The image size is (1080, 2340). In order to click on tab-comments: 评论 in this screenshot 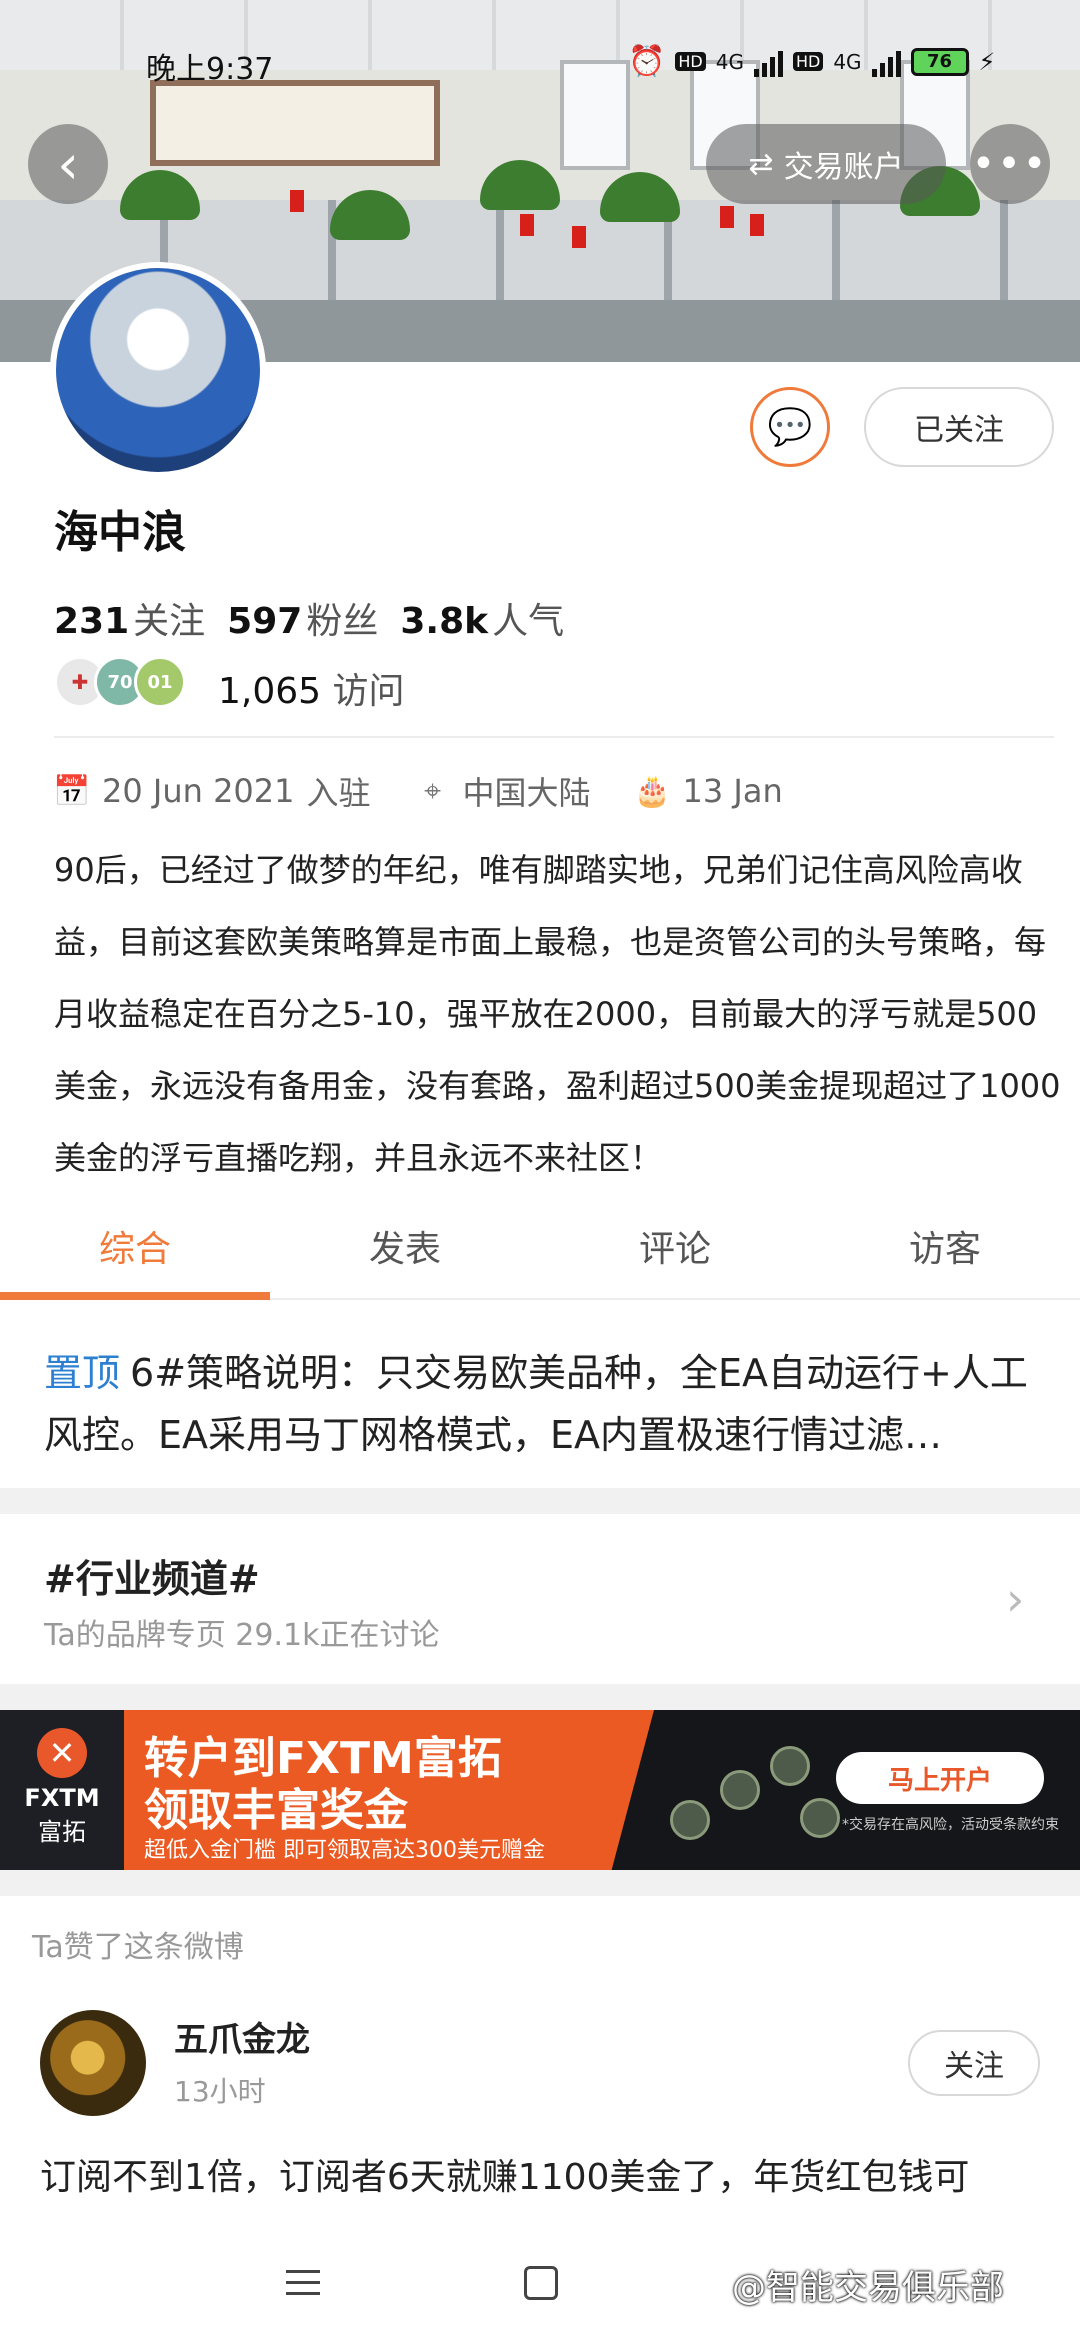, I will do `click(675, 1257)`.